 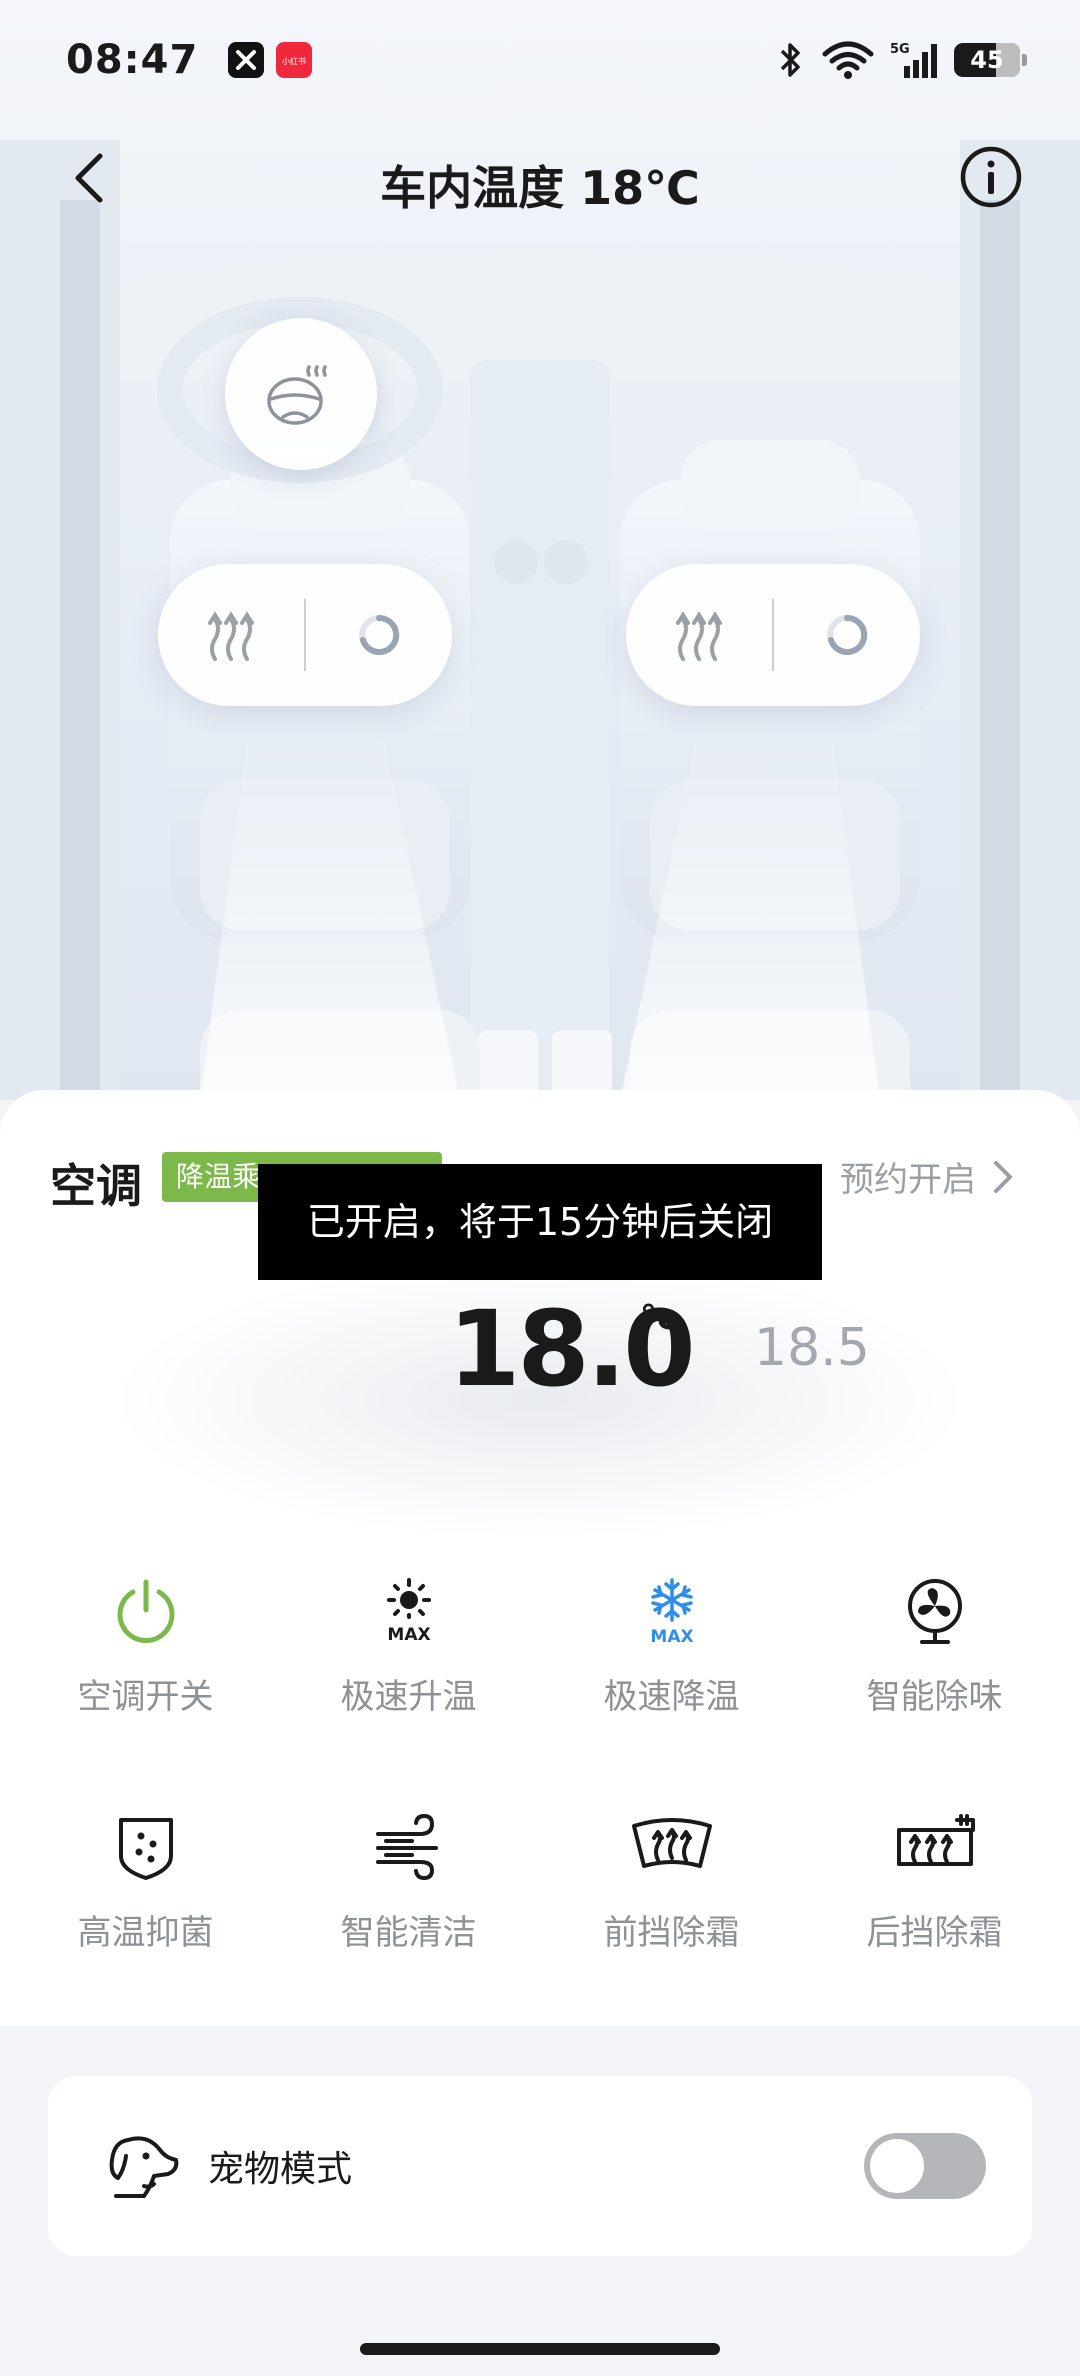 What do you see at coordinates (671, 1663) in the screenshot?
I see `rapid-cool-button: MAX 极速降温` at bounding box center [671, 1663].